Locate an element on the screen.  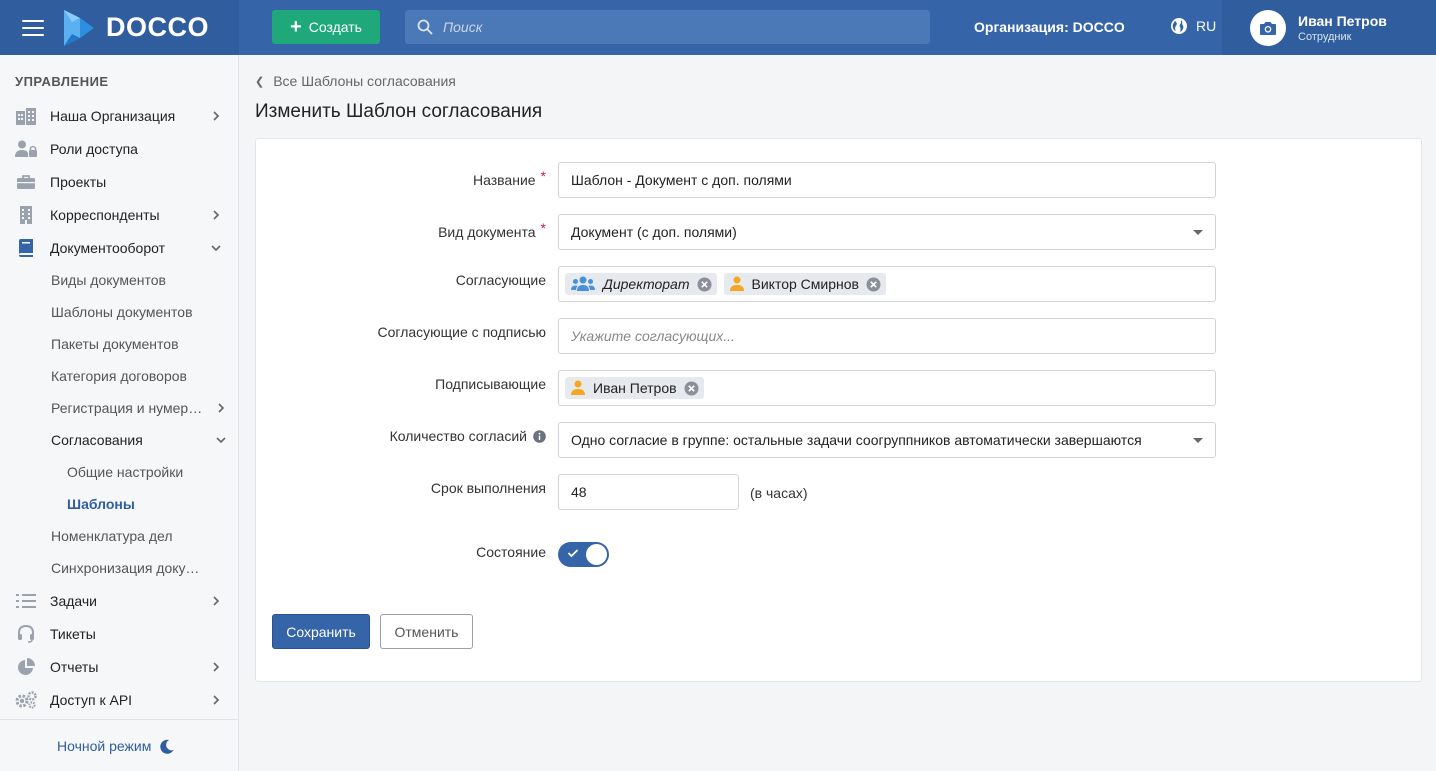
search-icon is located at coordinates (425, 27).